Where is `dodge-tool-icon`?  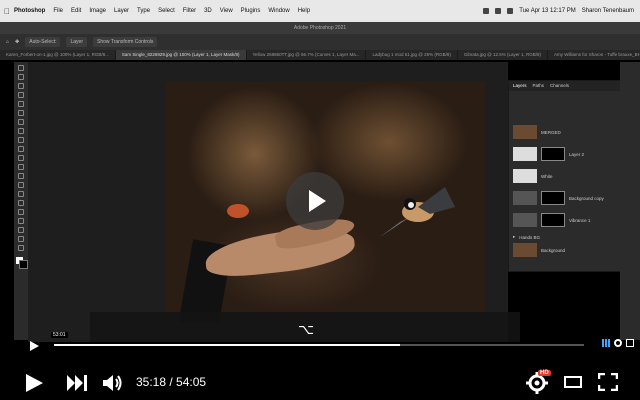
dodge-tool-icon is located at coordinates (21, 194).